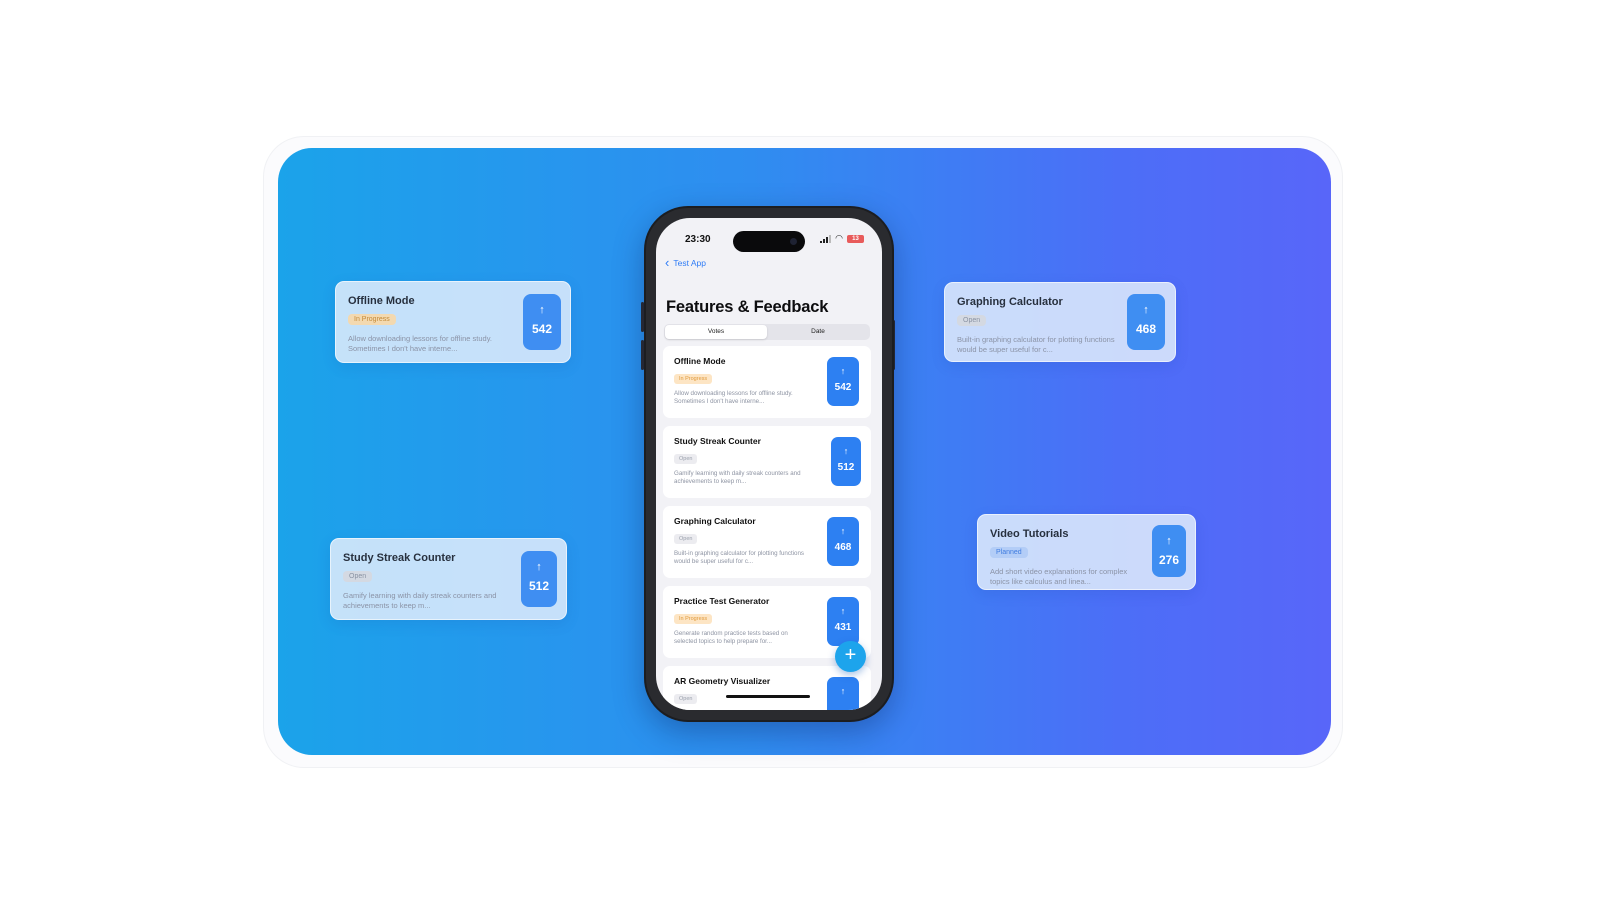  What do you see at coordinates (700, 361) in the screenshot?
I see `feature-title: Offline Mode` at bounding box center [700, 361].